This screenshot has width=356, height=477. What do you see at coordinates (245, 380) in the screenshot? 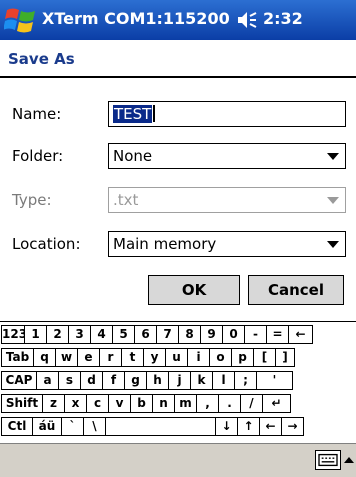
I see `key: ;` at bounding box center [245, 380].